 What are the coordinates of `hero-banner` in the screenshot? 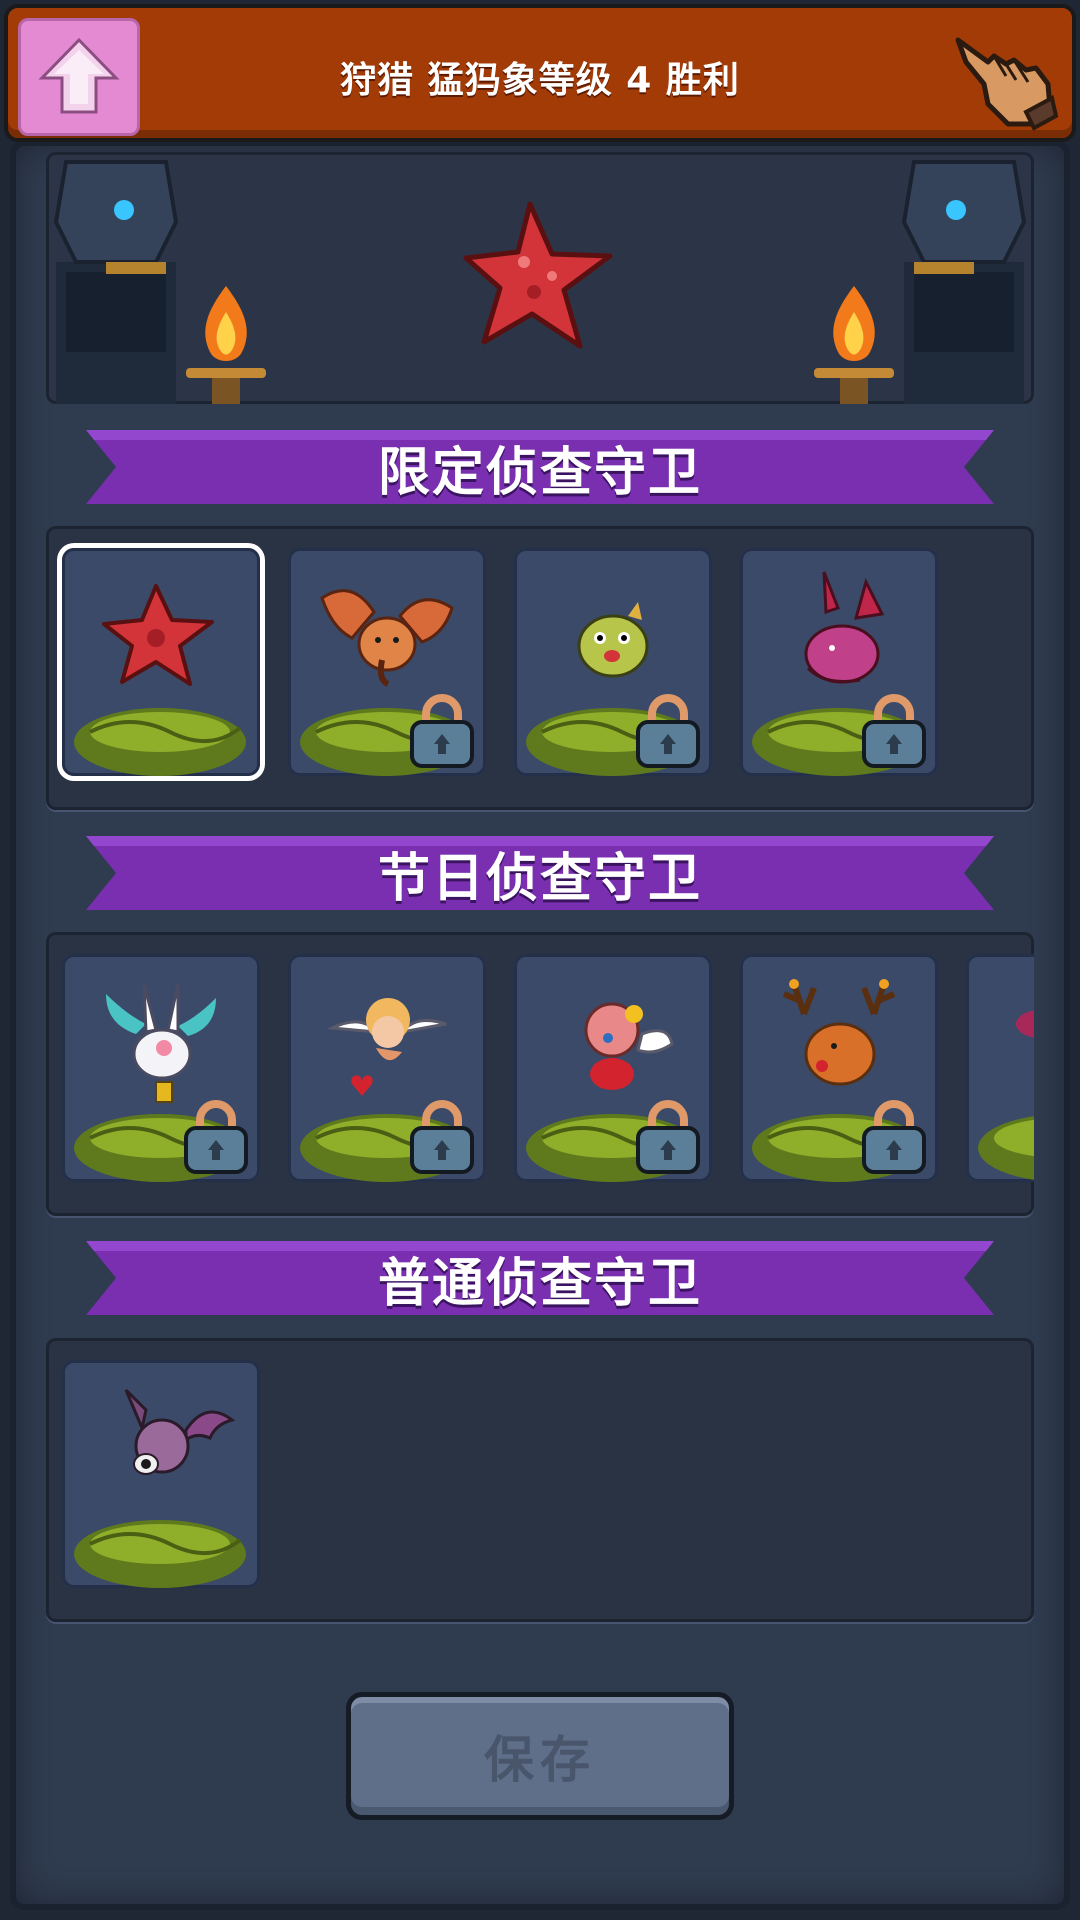 It's located at (540, 278).